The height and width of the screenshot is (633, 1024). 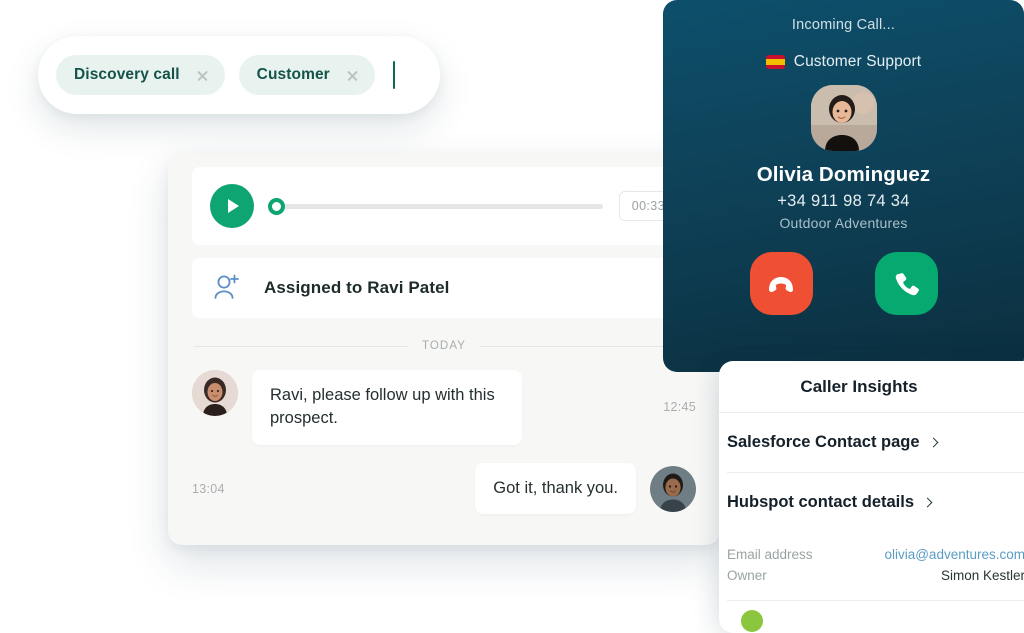 I want to click on date-separator: TODAY, so click(x=444, y=346).